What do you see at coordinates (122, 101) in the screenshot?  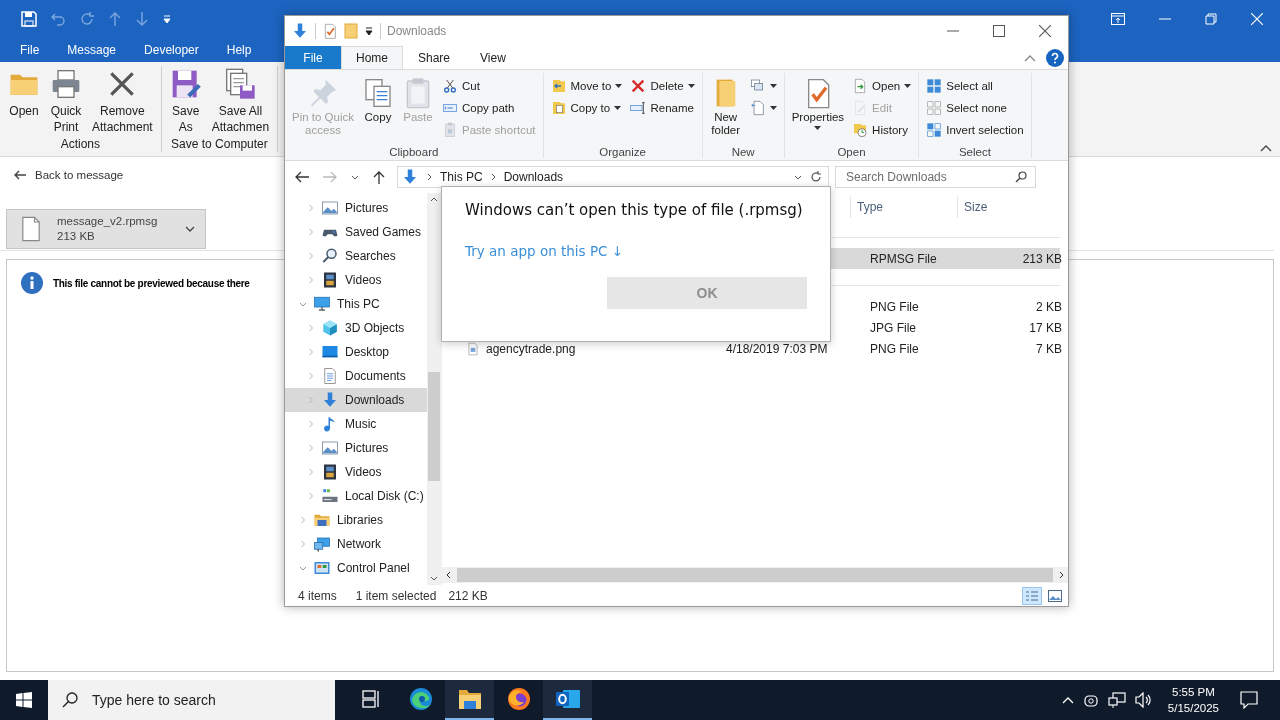 I see `ribbon-button: Remove Attachment` at bounding box center [122, 101].